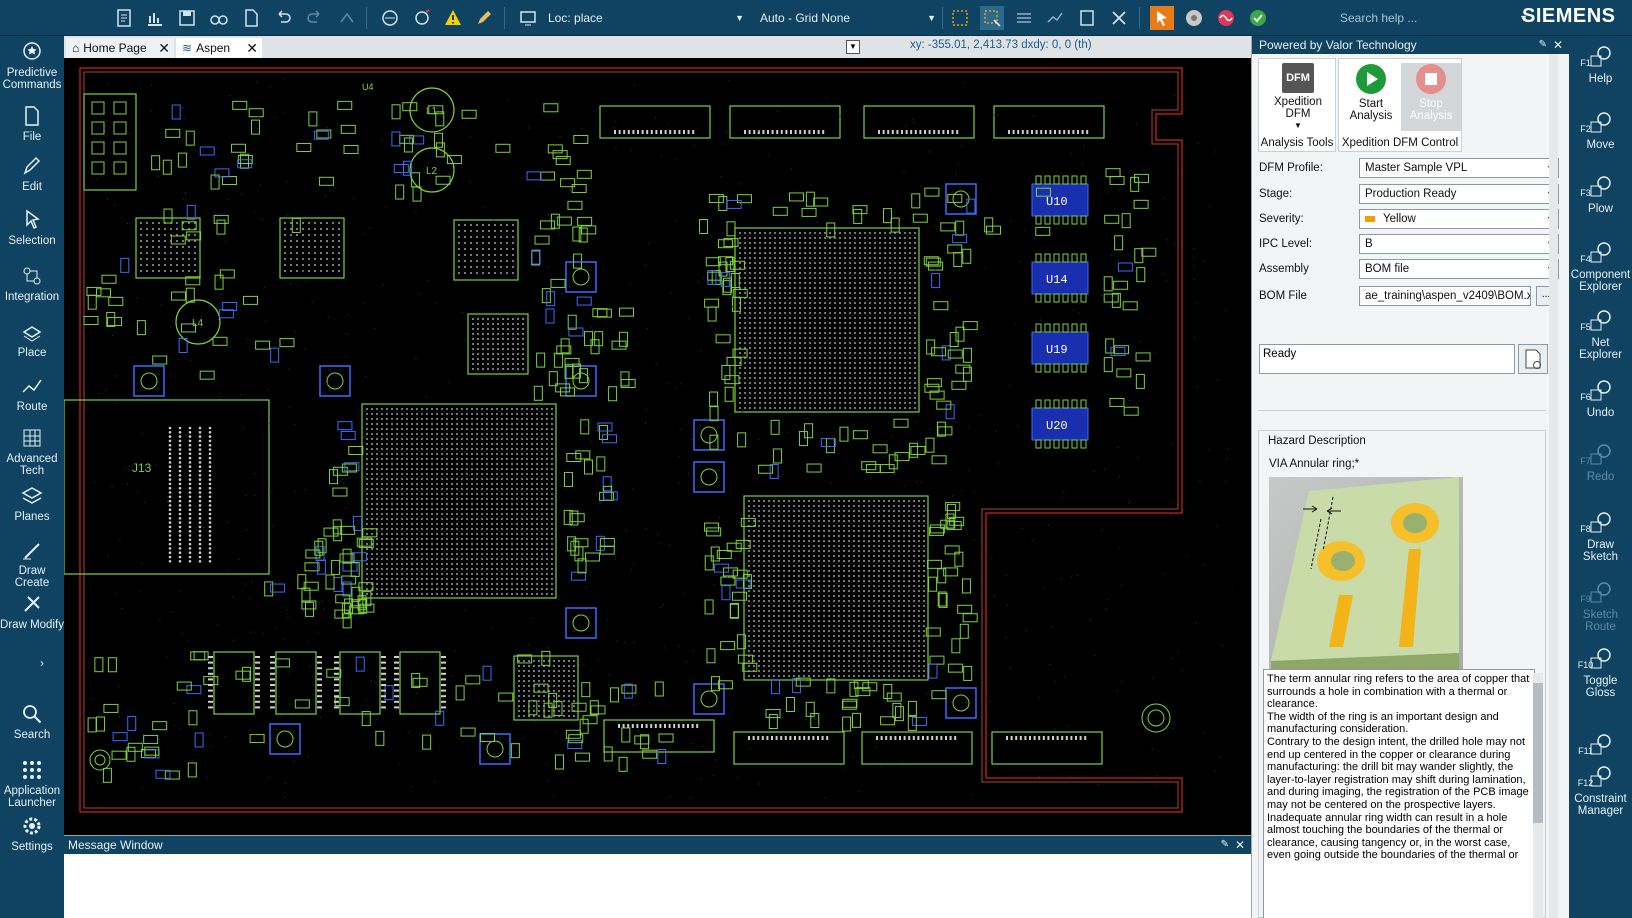 The height and width of the screenshot is (918, 1632). I want to click on warning-icon, so click(453, 18).